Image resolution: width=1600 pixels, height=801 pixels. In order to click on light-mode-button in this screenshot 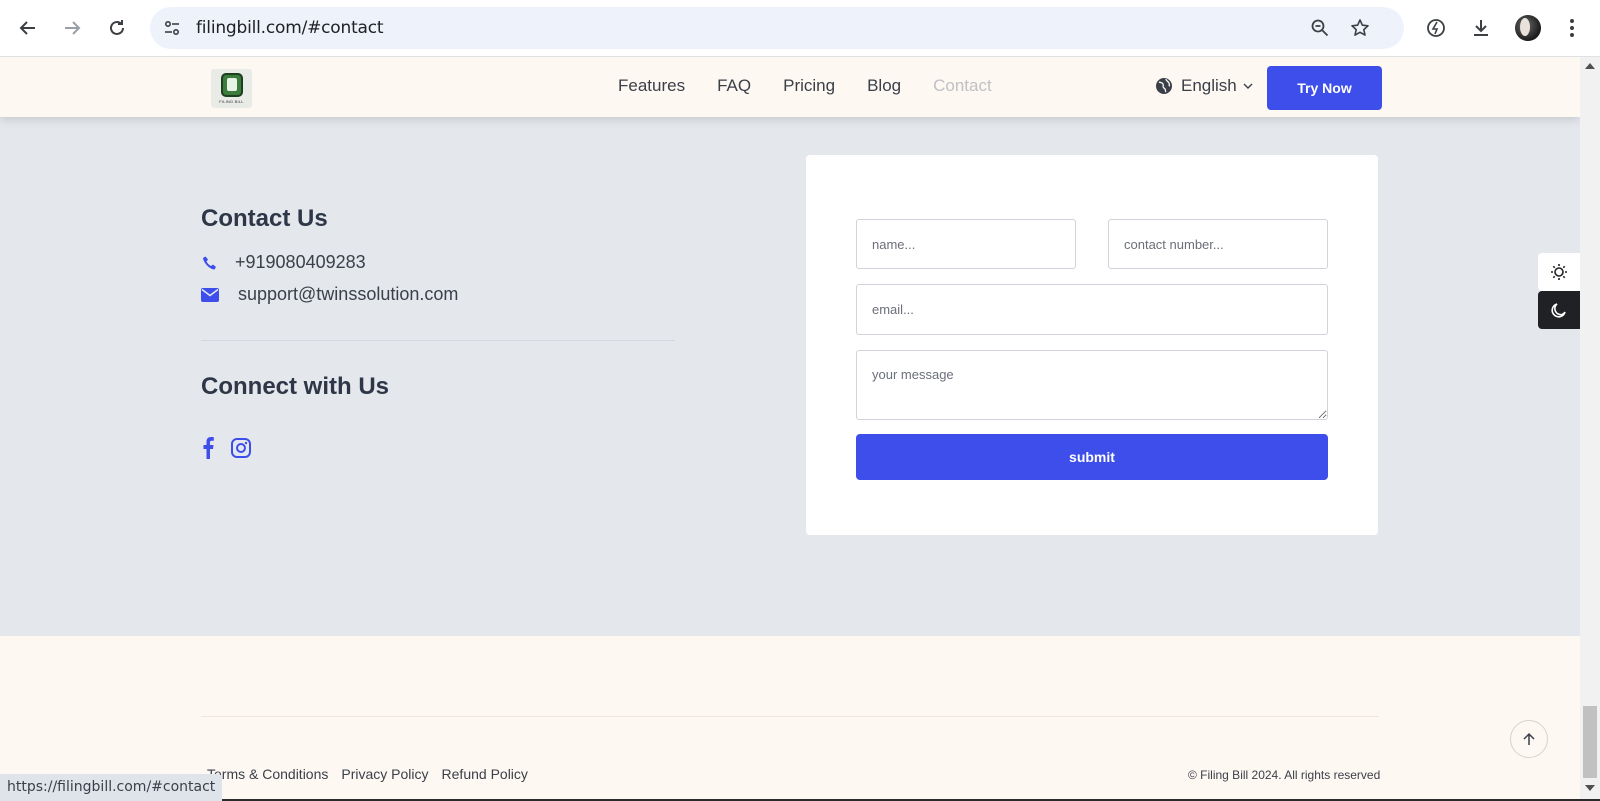, I will do `click(1559, 272)`.